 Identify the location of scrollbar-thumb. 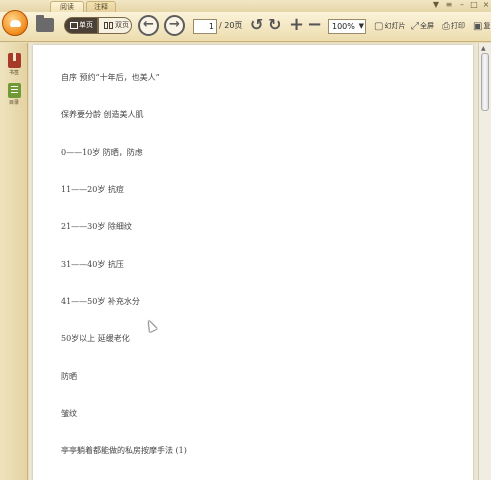
(485, 82).